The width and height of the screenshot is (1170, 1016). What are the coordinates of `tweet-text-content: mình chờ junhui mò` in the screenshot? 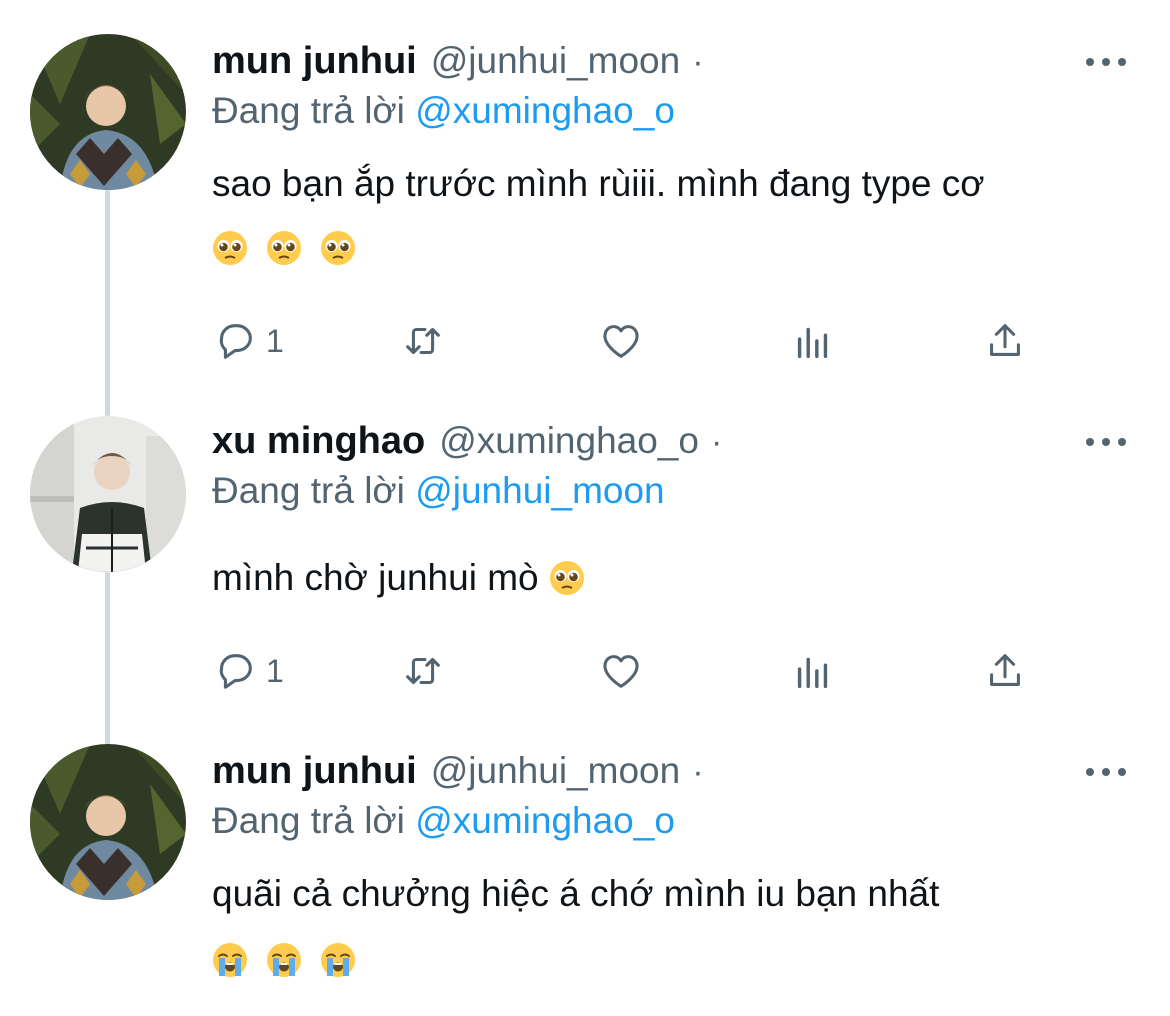 It's located at (375, 577).